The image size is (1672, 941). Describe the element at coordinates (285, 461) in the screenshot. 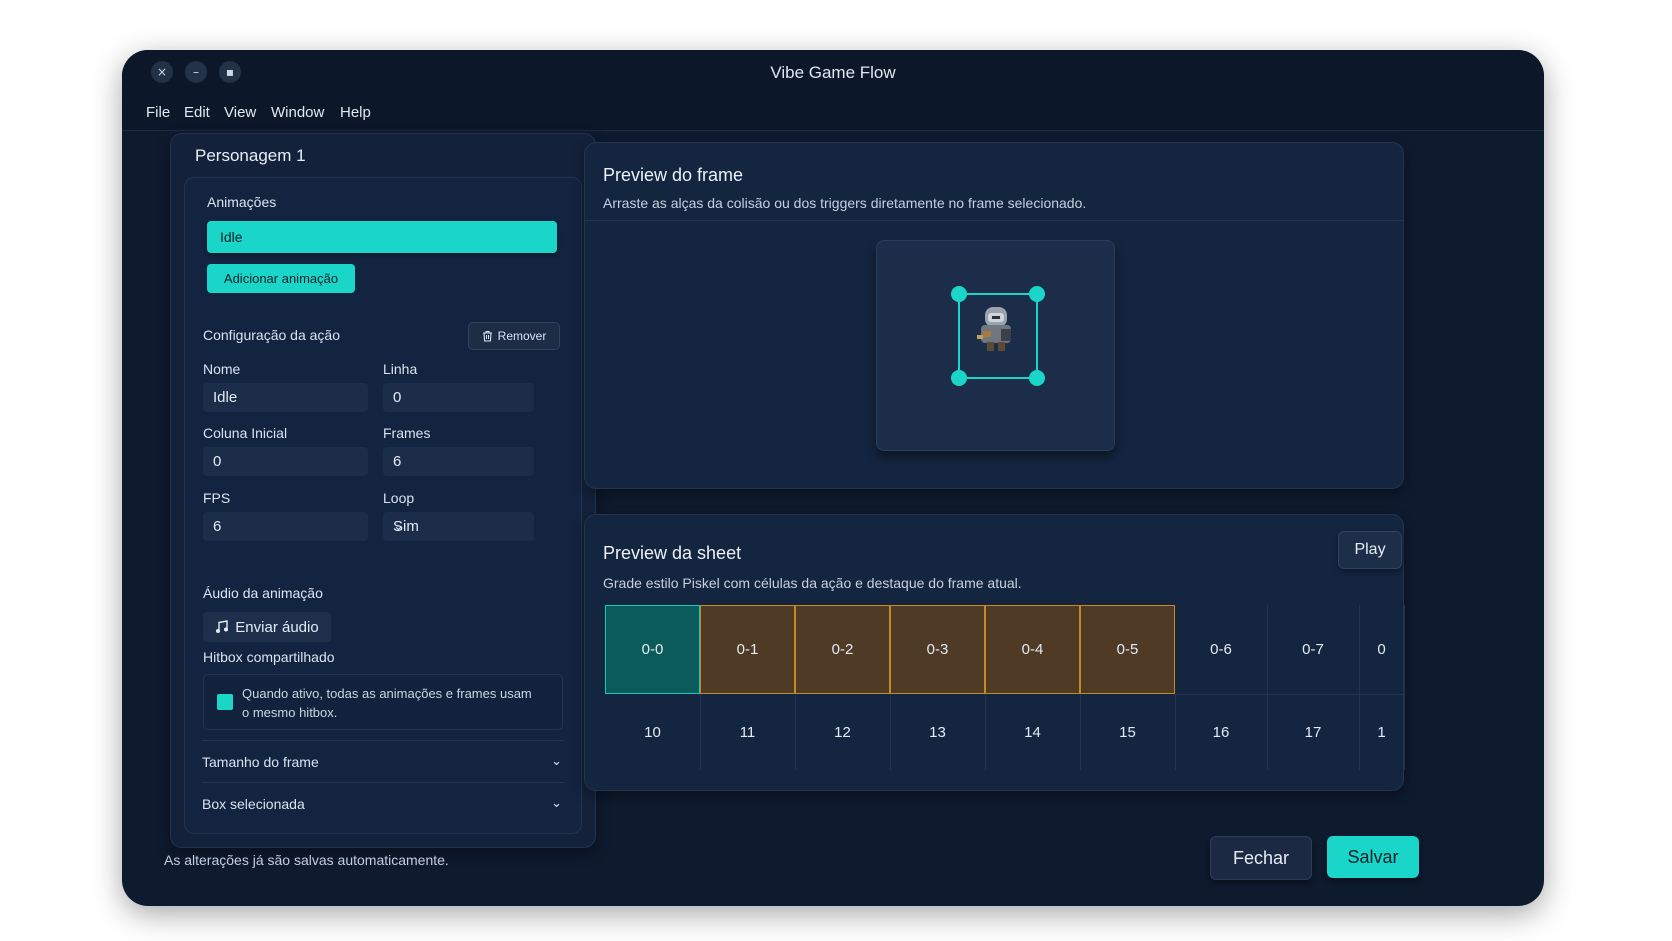

I see `start-column-field: 0` at that location.